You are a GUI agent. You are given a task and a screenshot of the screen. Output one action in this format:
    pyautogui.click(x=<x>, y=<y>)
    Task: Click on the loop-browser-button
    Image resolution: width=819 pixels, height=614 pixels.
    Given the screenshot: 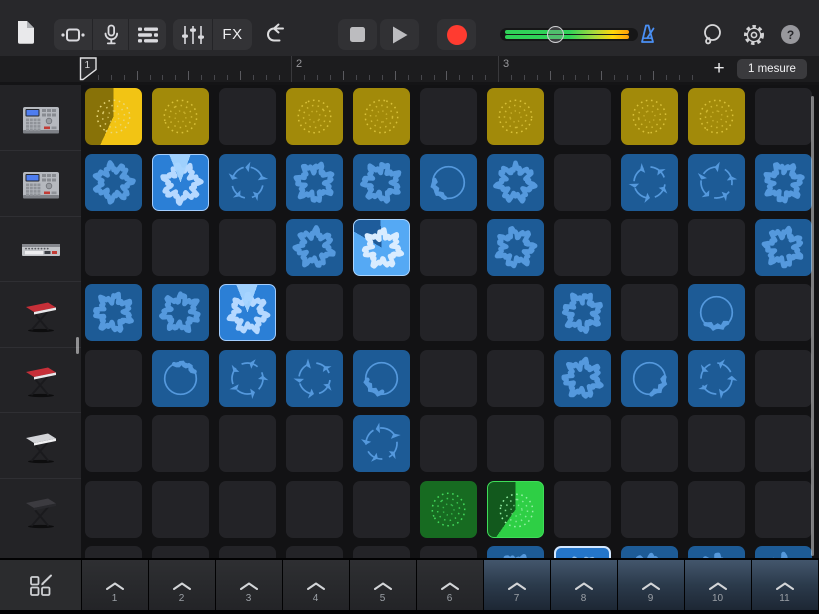 What is the action you would take?
    pyautogui.click(x=711, y=35)
    